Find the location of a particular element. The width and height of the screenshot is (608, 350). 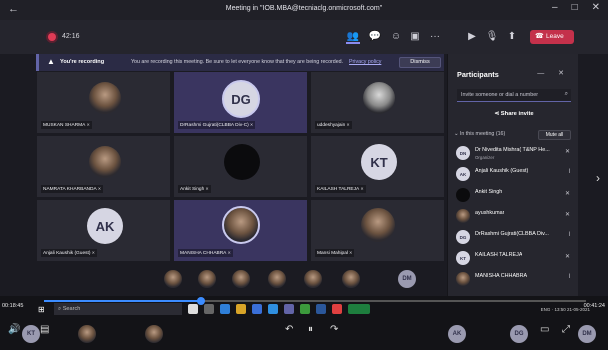

mail-icon is located at coordinates (273, 309).